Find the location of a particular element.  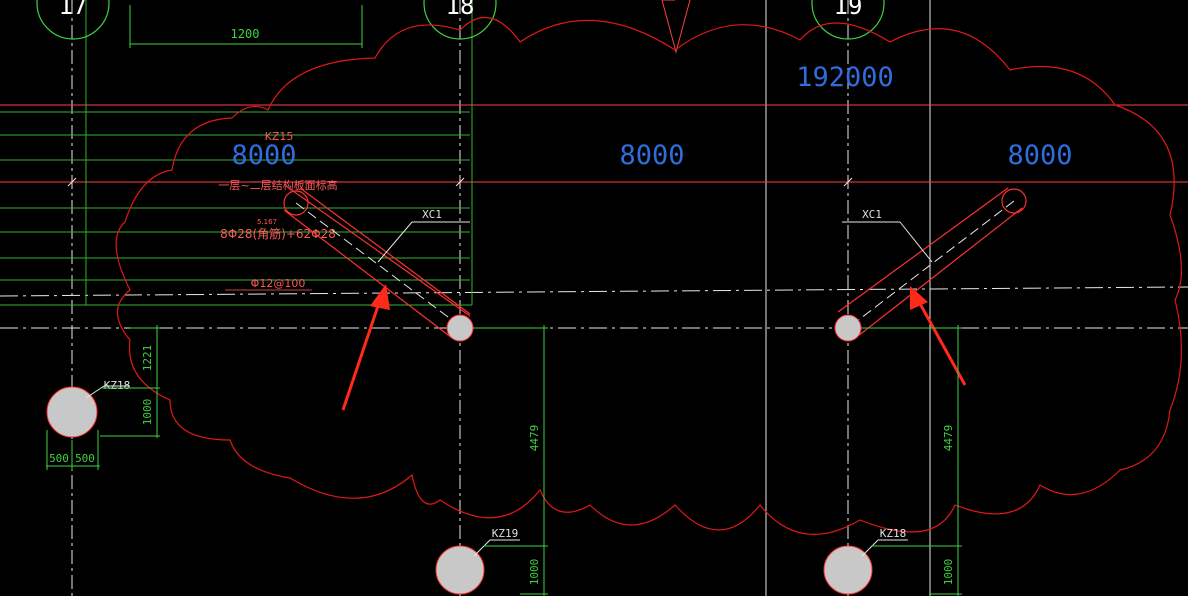

brace-leader-right is located at coordinates (887, 242).